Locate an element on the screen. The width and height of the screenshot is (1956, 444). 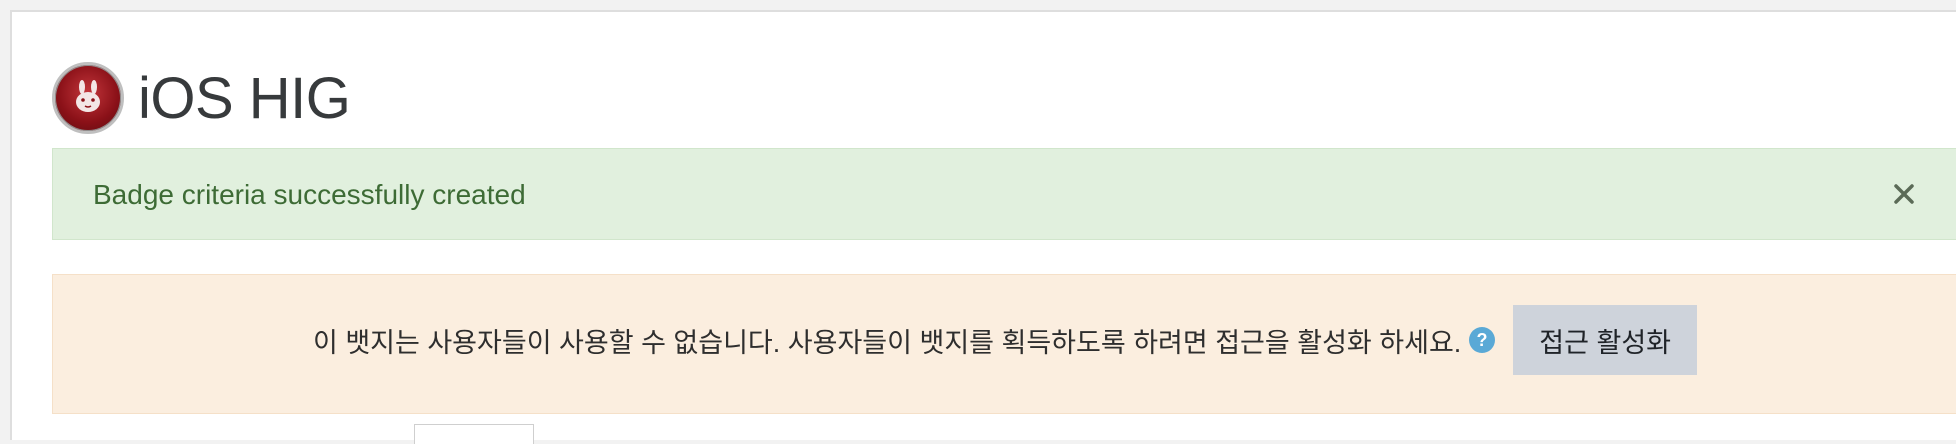
success-alert-message: Badge criteria successfully created is located at coordinates (309, 194).